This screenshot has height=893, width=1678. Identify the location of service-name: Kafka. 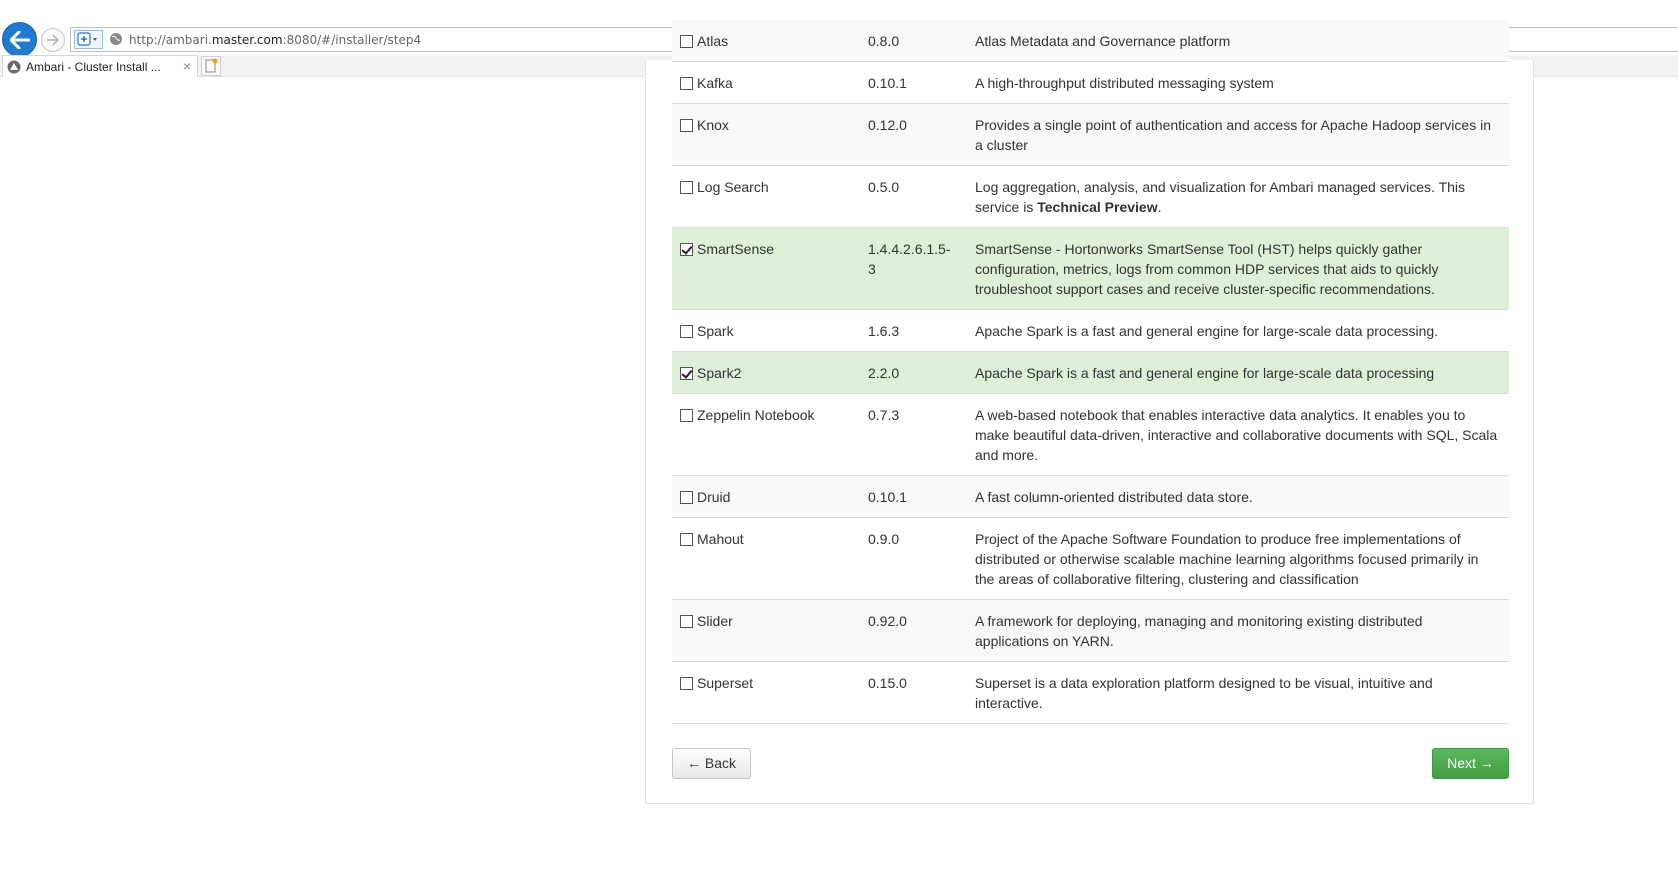
(715, 83).